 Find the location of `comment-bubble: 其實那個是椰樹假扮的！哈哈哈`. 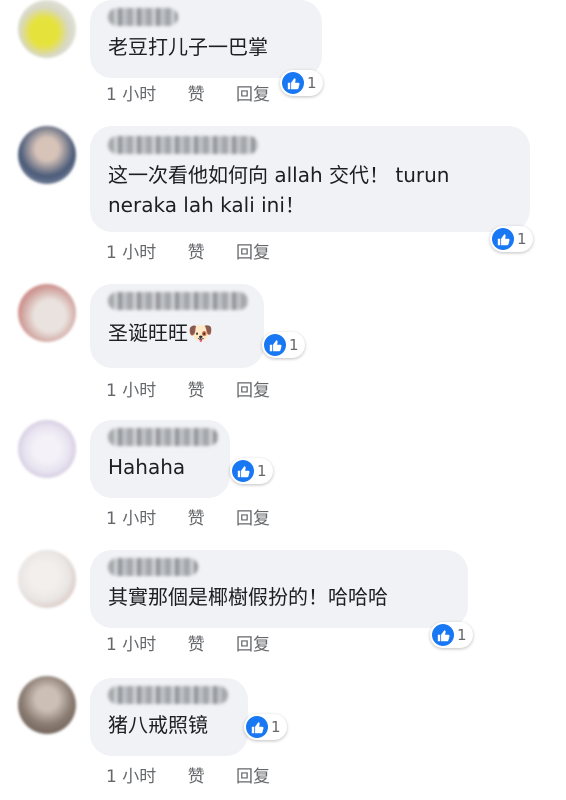

comment-bubble: 其實那個是椰樹假扮的！哈哈哈 is located at coordinates (279, 589).